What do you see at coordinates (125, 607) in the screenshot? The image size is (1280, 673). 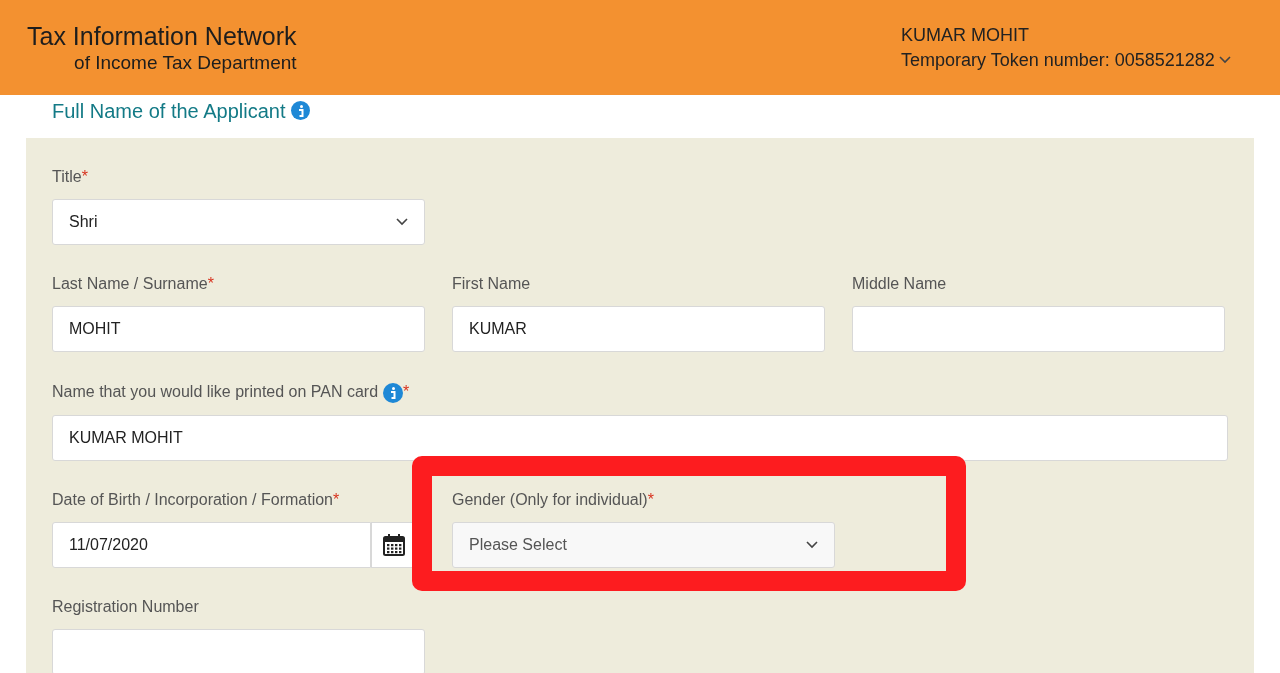 I see `field-label: Registration Number` at bounding box center [125, 607].